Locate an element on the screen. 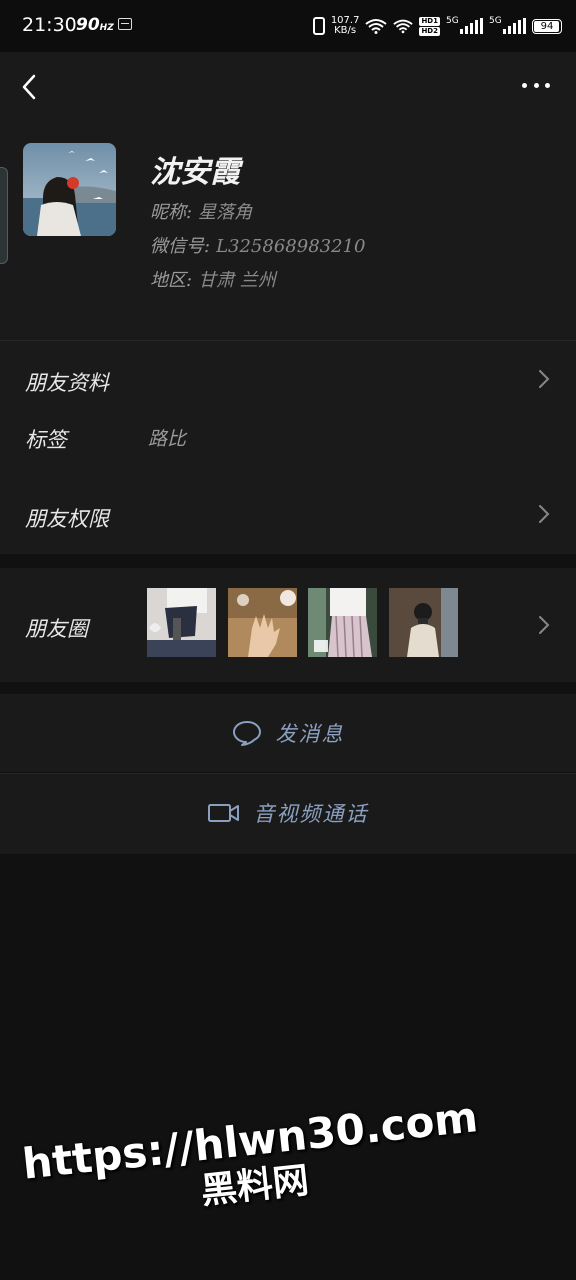  region-line: 地区: 甘肃 兰州 is located at coordinates (213, 279).